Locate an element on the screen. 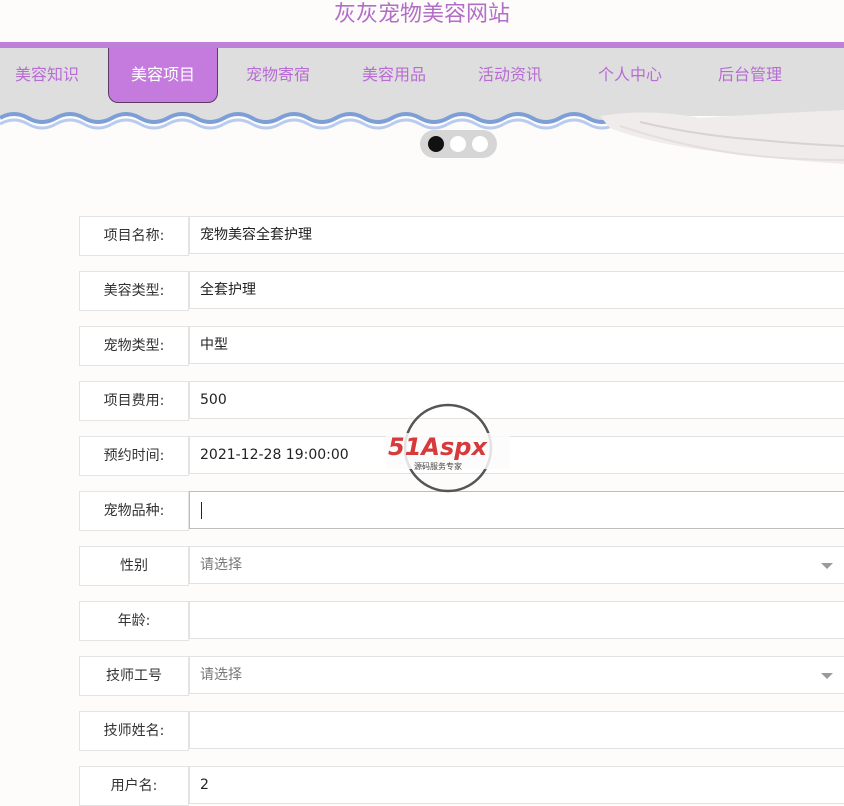  form-row-beauty-type: 美容类型: 全套护理 is located at coordinates (461, 291).